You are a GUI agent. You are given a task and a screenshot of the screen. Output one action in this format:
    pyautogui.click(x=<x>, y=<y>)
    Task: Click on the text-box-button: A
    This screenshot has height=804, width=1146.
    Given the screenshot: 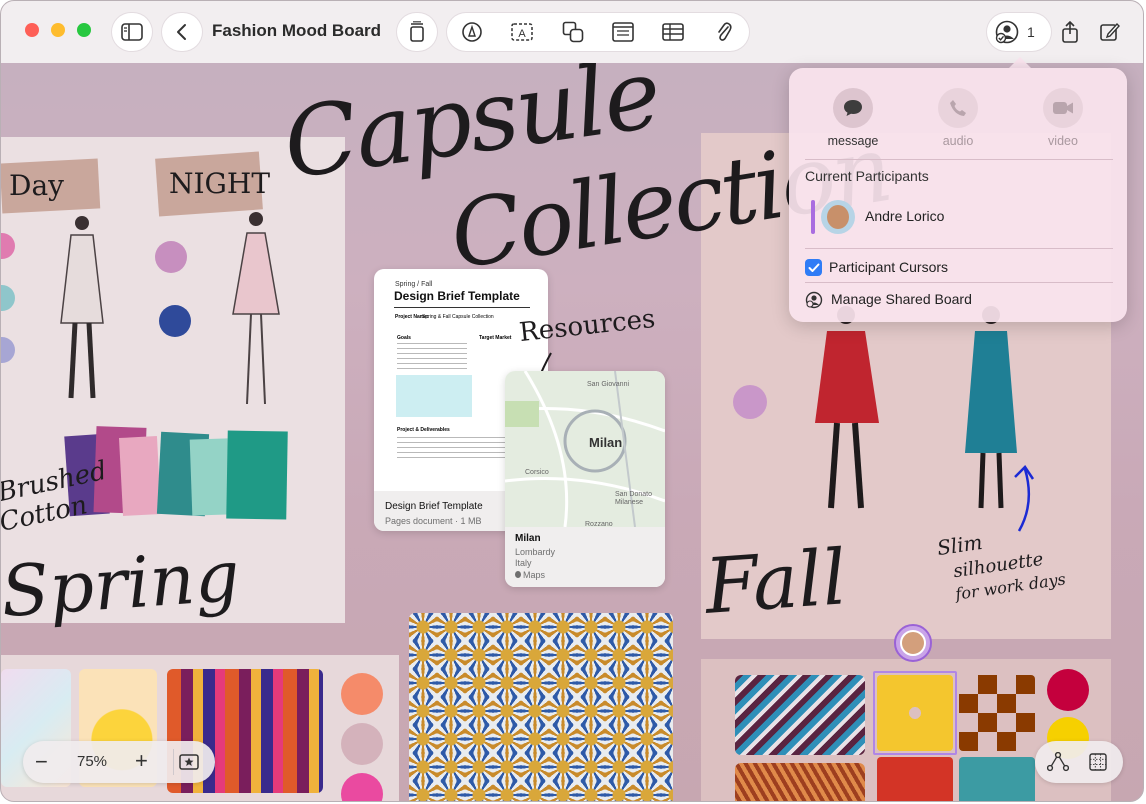 What is the action you would take?
    pyautogui.click(x=522, y=32)
    